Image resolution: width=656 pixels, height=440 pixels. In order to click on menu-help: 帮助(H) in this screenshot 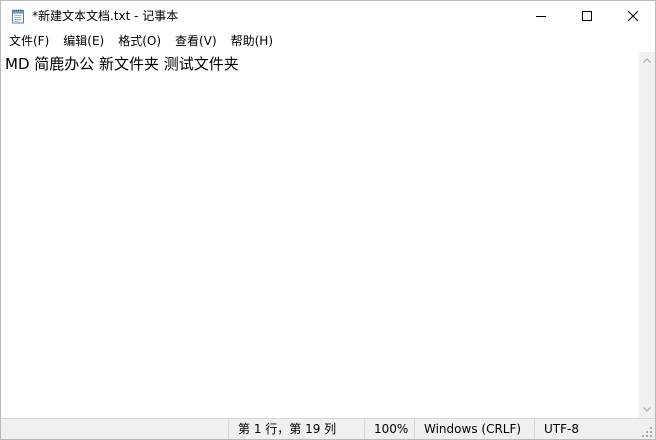, I will do `click(252, 41)`.